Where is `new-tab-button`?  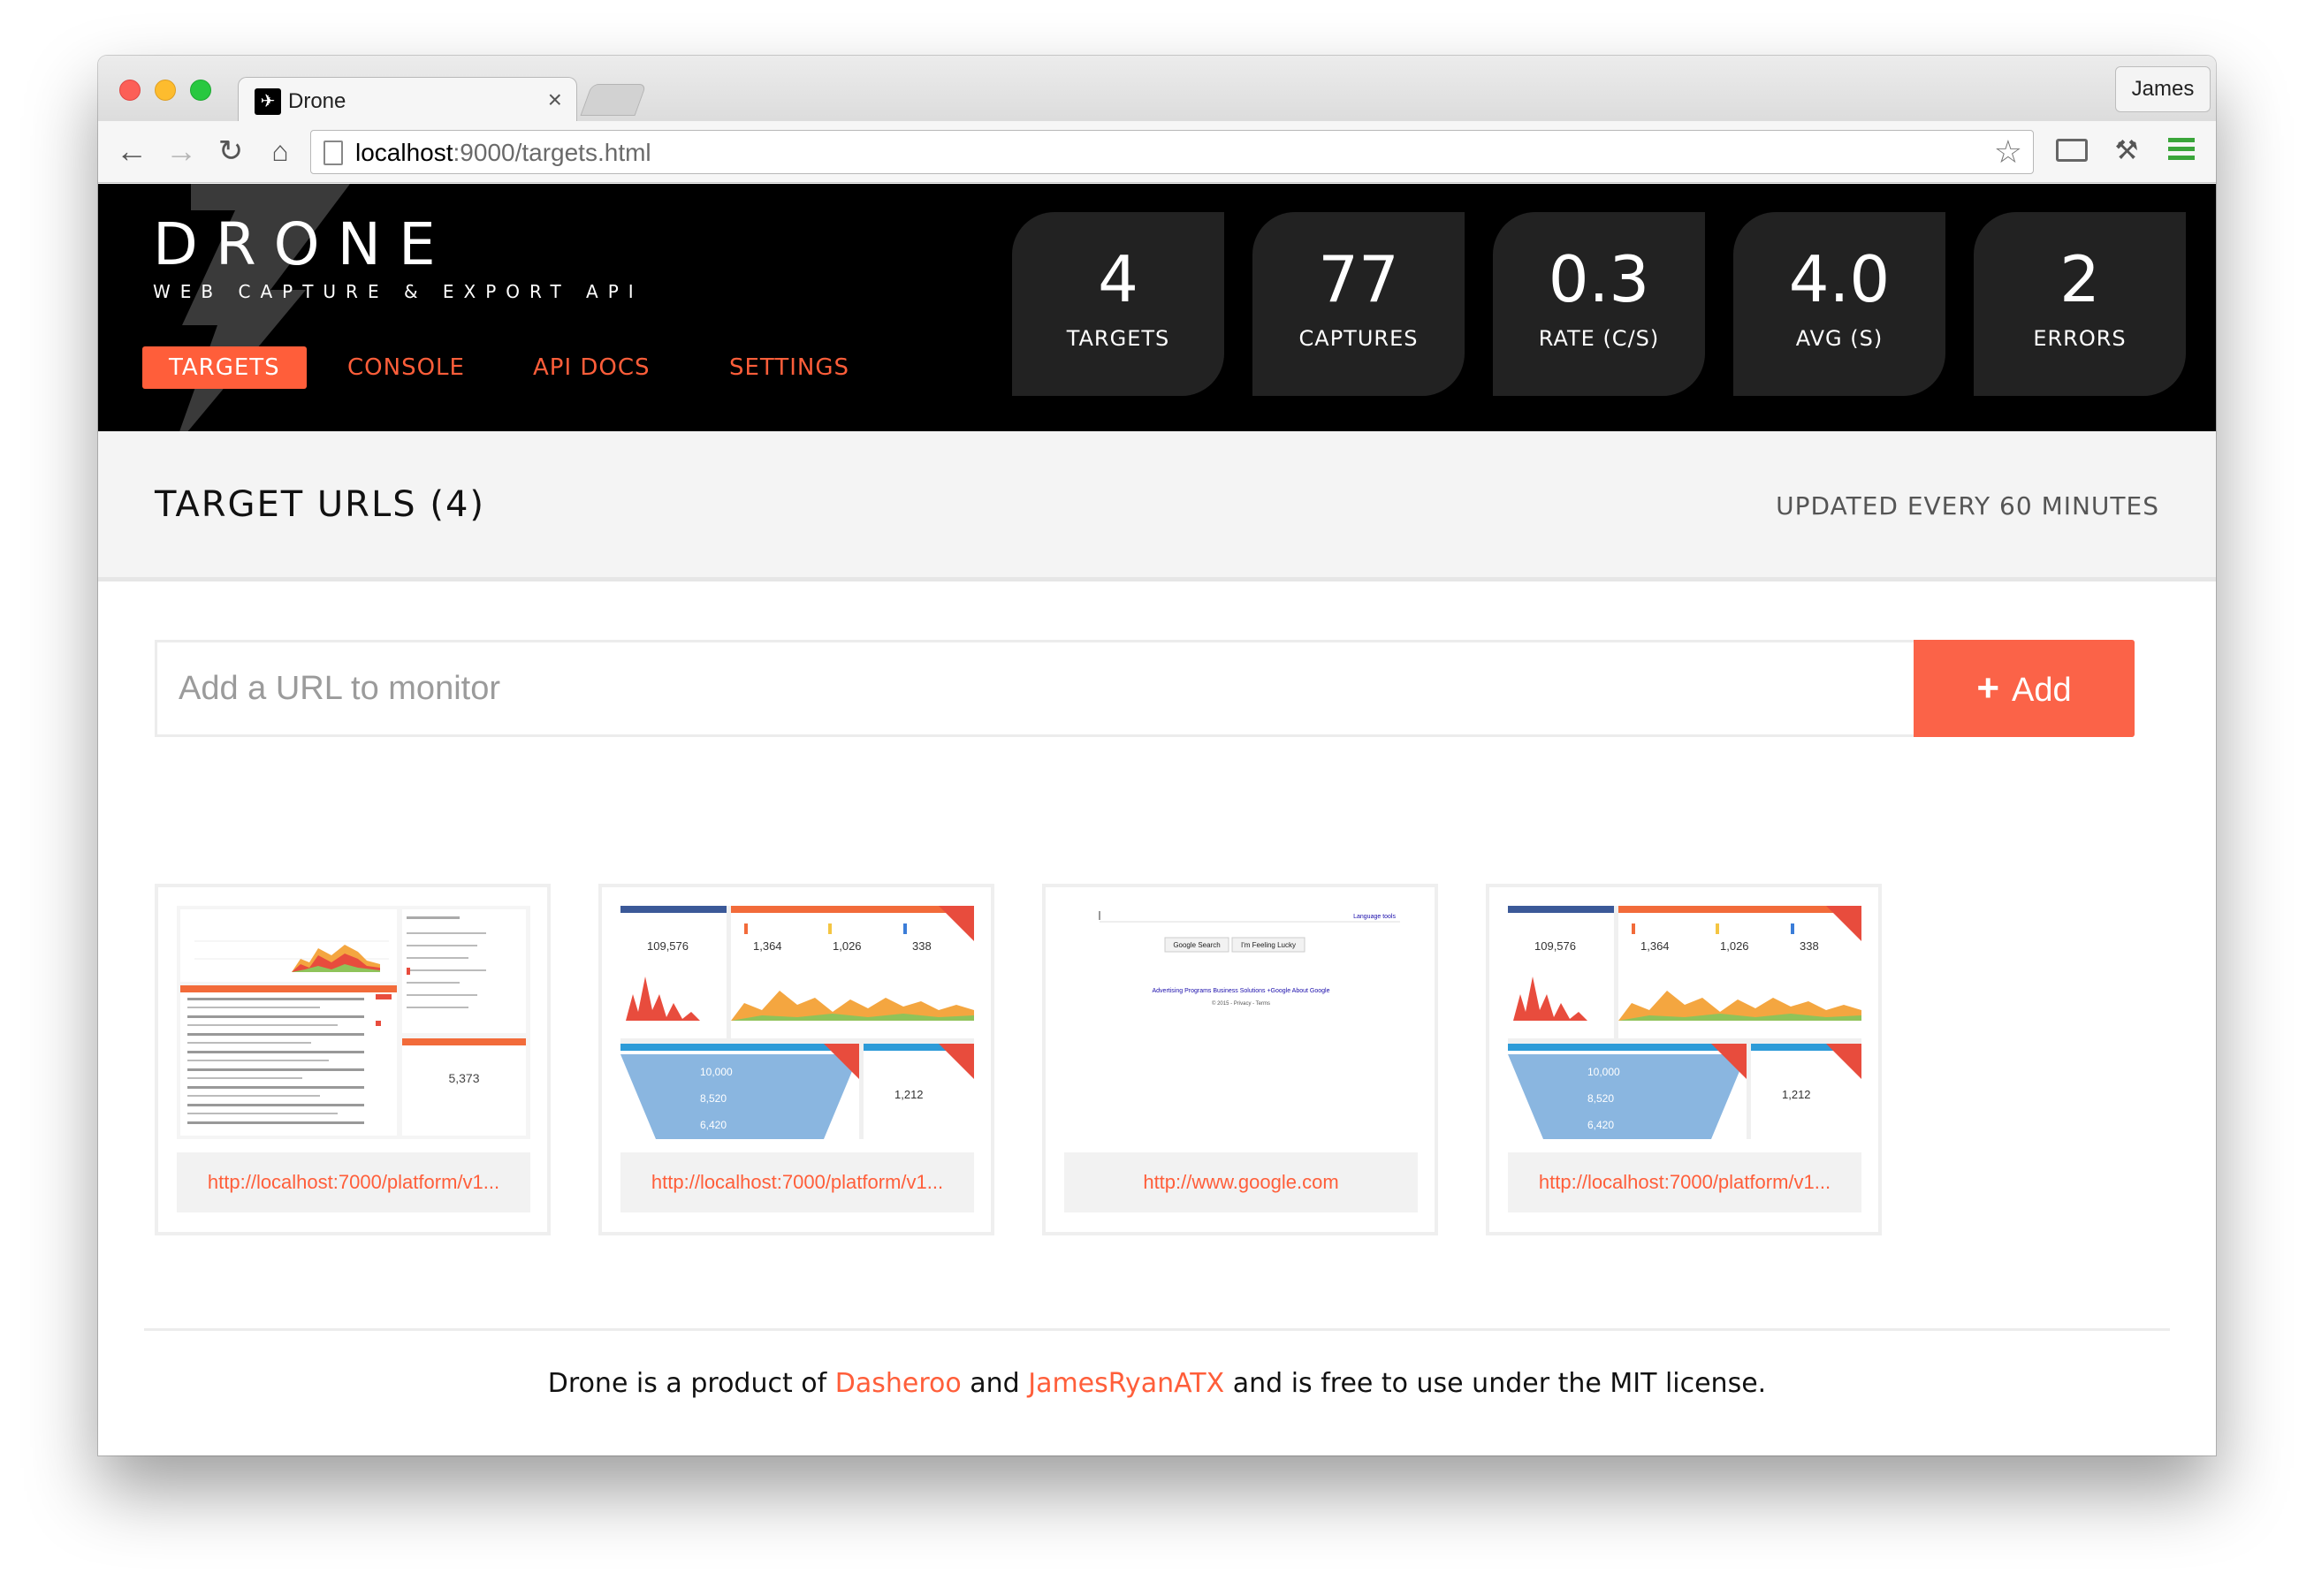
new-tab-button is located at coordinates (613, 100).